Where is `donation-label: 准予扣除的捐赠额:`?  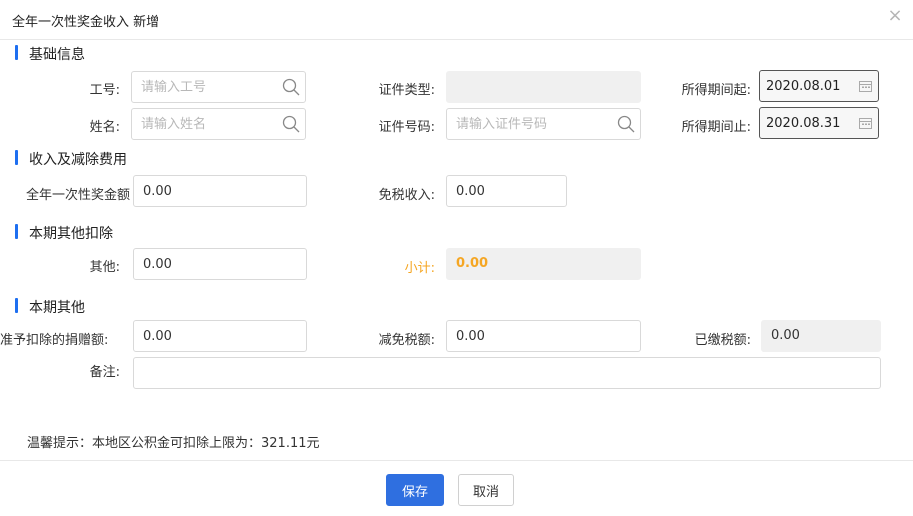 donation-label: 准予扣除的捐赠额: is located at coordinates (63, 338).